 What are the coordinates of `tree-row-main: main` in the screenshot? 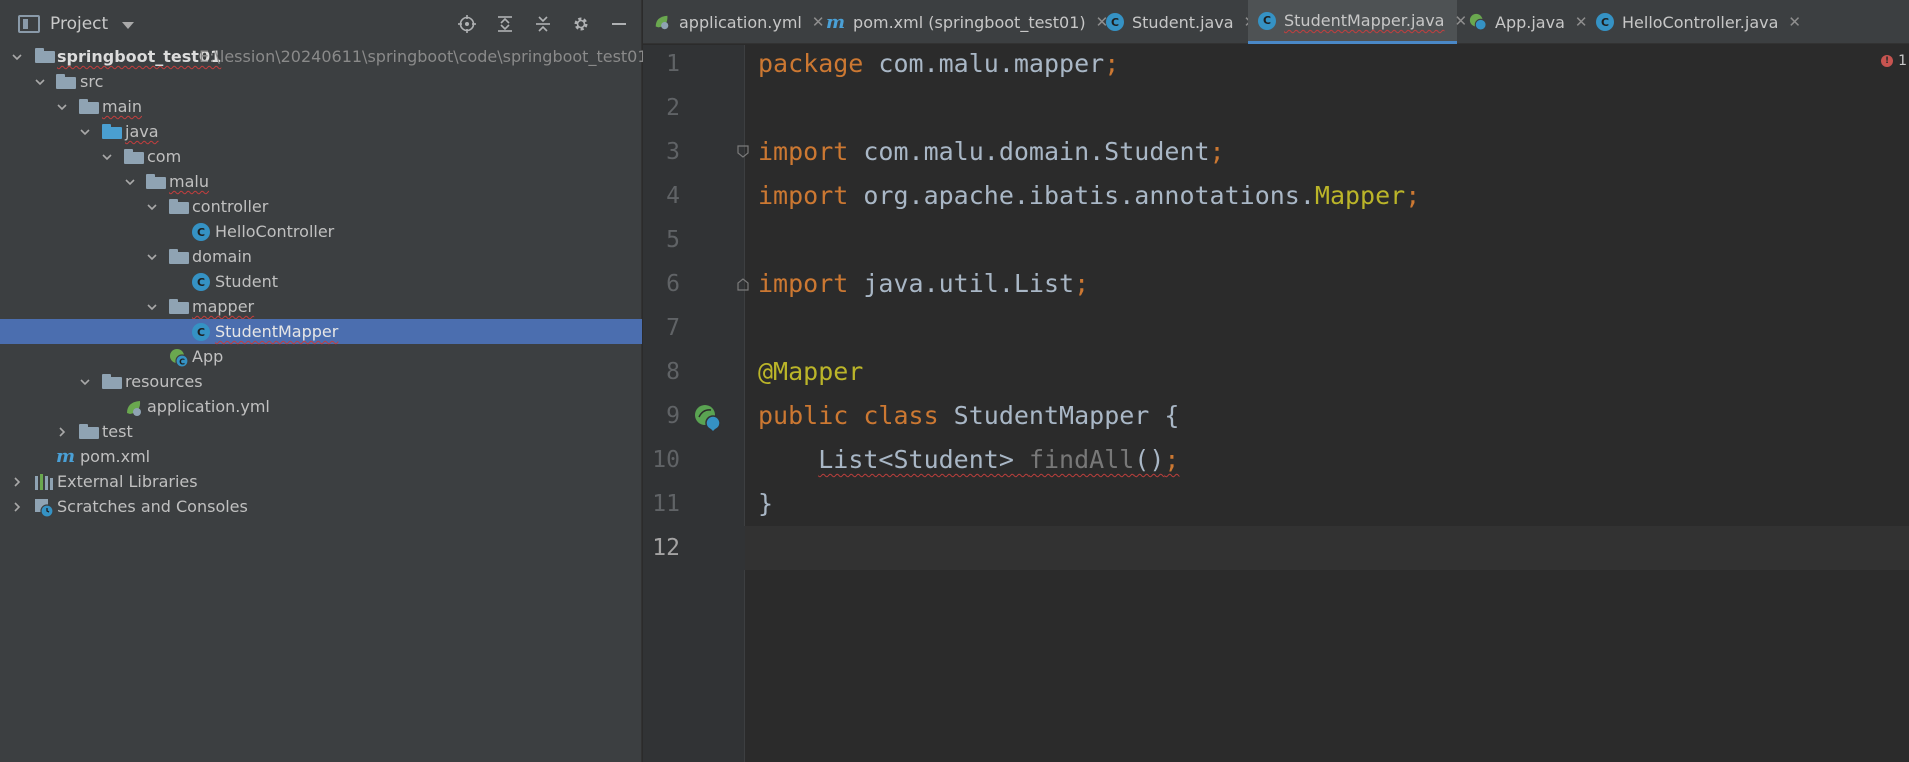 It's located at (321, 106).